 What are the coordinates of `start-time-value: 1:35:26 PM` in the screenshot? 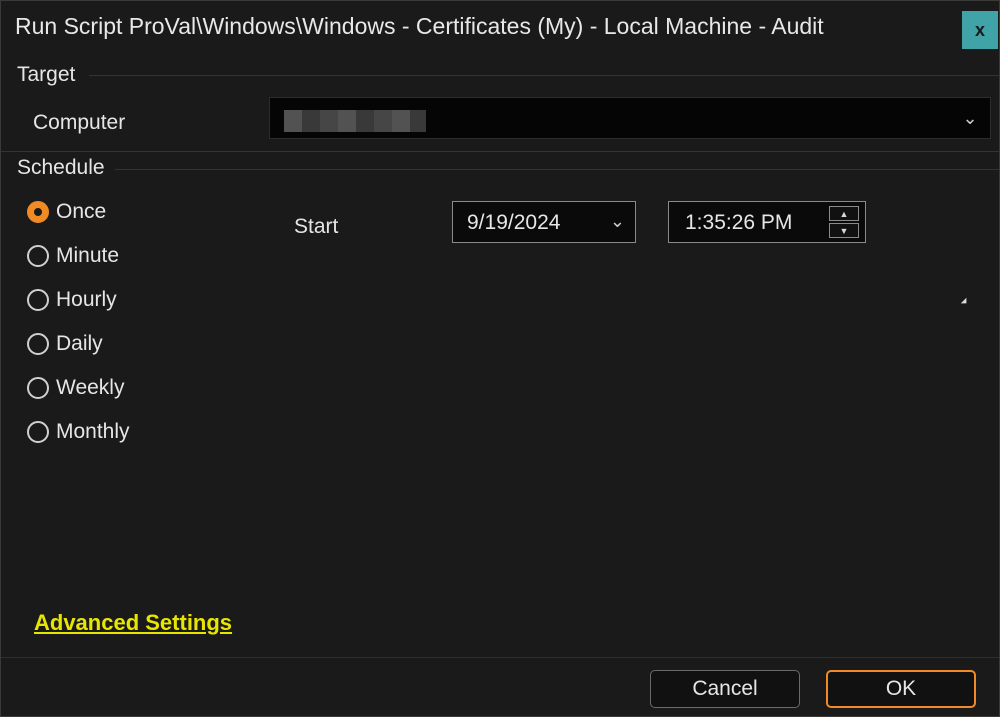 It's located at (739, 222).